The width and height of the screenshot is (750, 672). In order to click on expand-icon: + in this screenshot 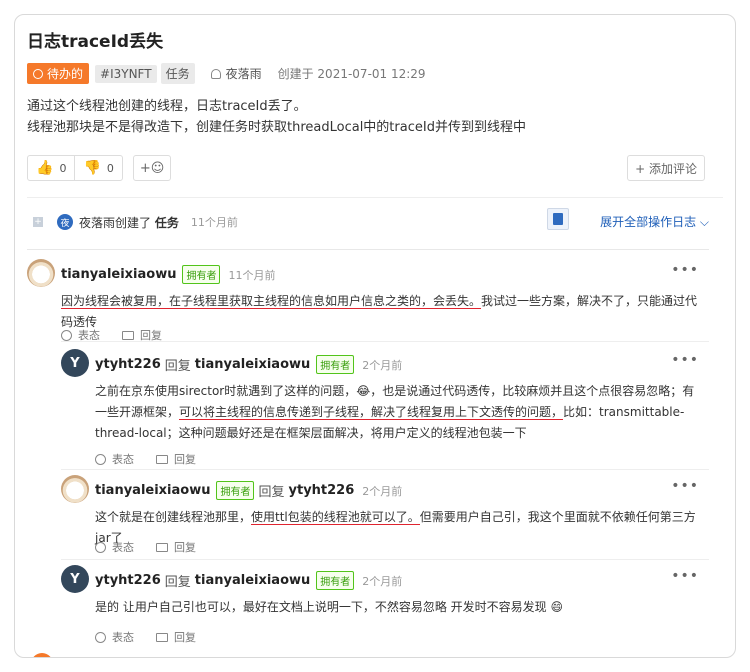, I will do `click(38, 222)`.